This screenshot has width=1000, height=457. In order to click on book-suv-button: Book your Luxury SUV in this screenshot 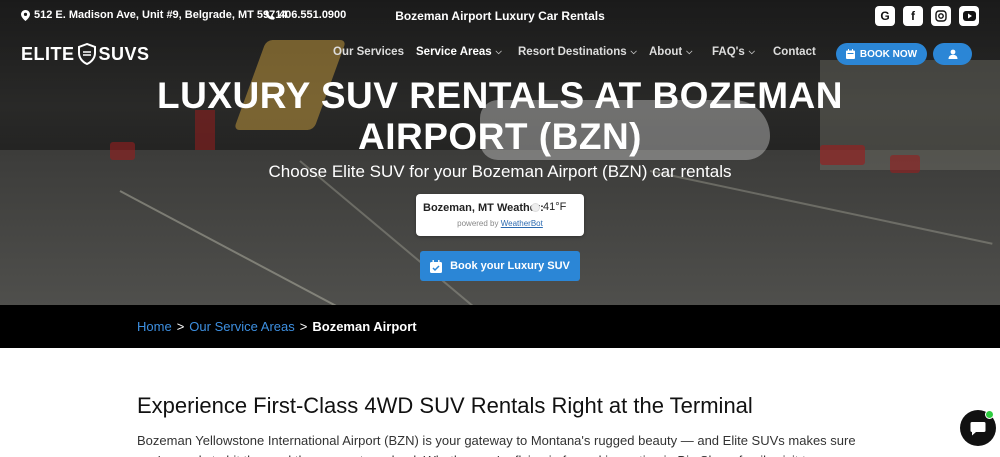, I will do `click(500, 266)`.